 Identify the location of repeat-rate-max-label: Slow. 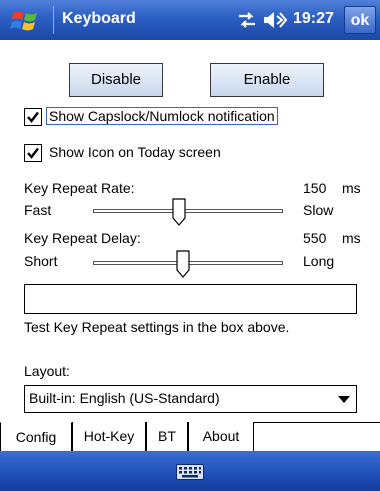
(318, 210).